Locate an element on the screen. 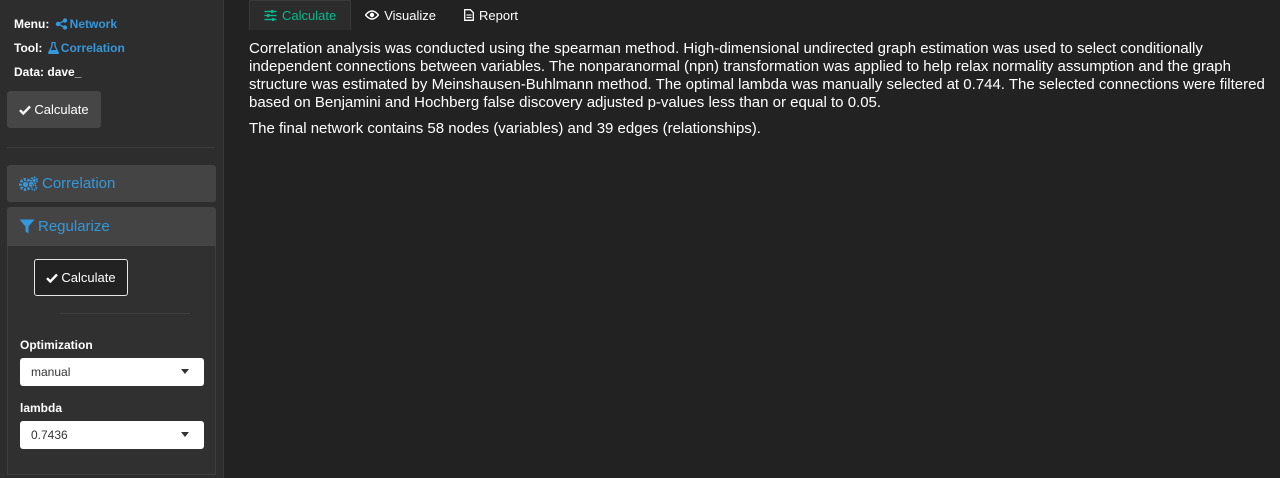 The height and width of the screenshot is (478, 1280). tab-visualize: Visualize is located at coordinates (400, 15).